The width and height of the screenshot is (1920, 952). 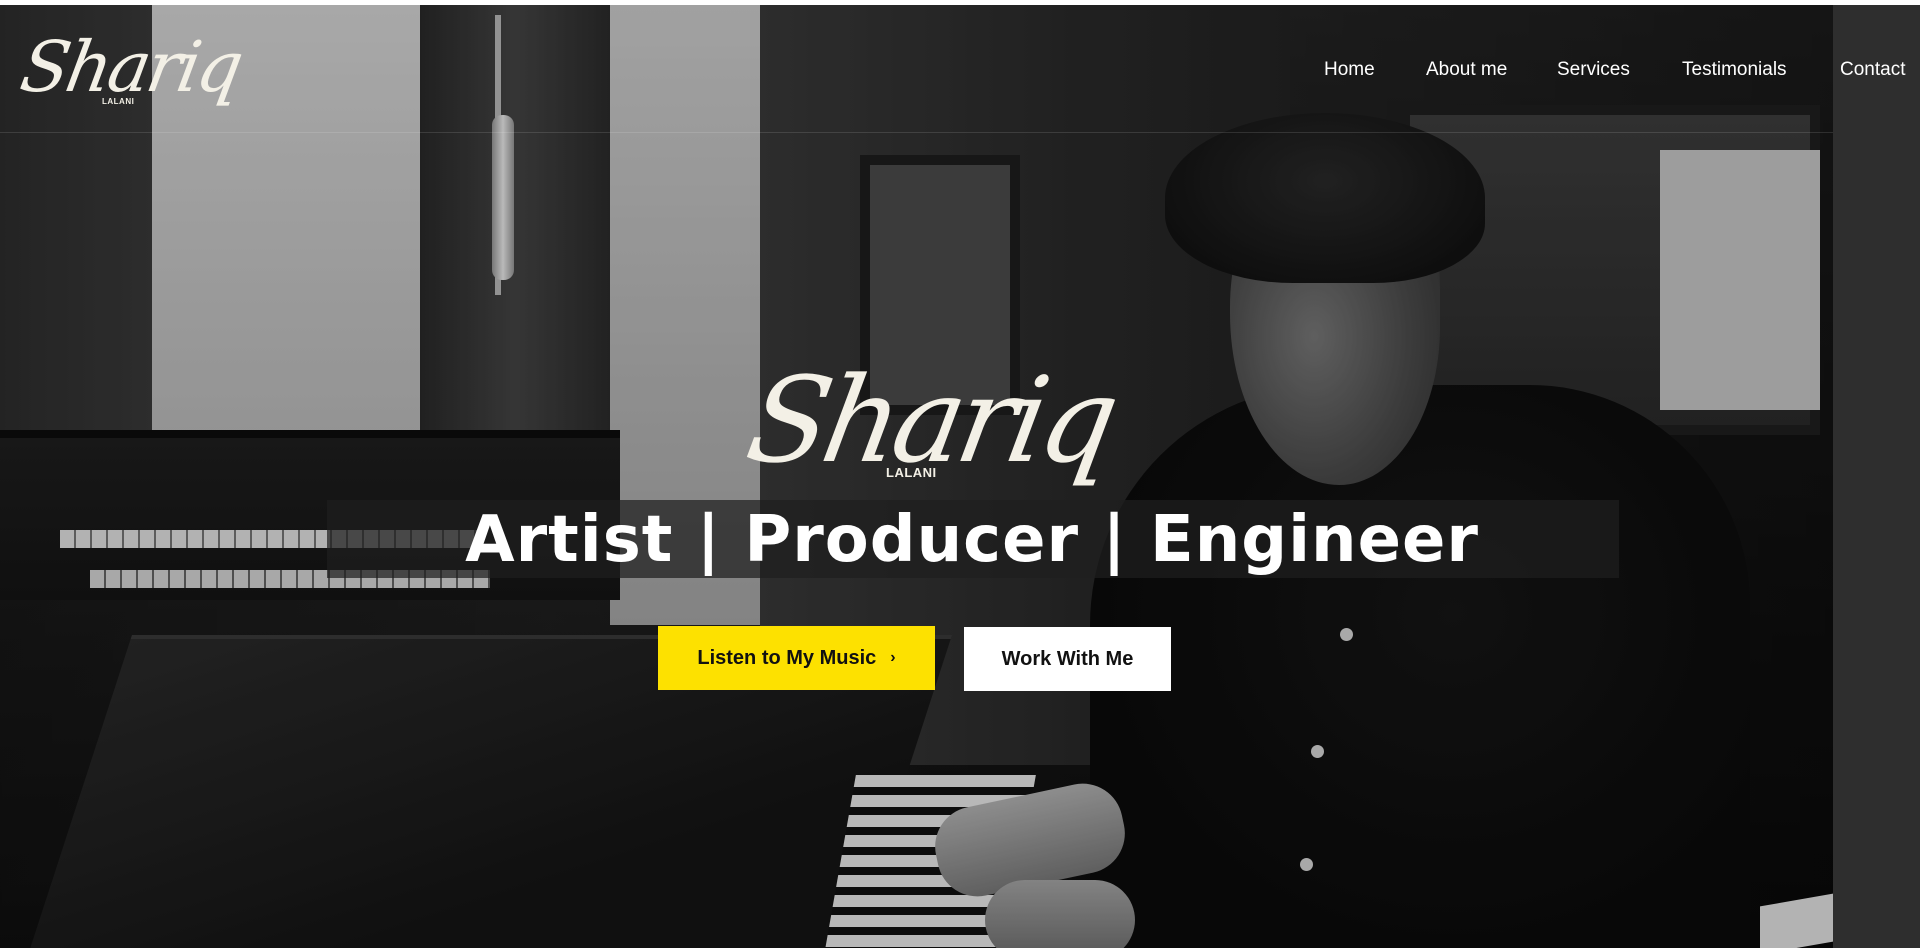 I want to click on site-logo: Shariq LALANI, so click(x=131, y=71).